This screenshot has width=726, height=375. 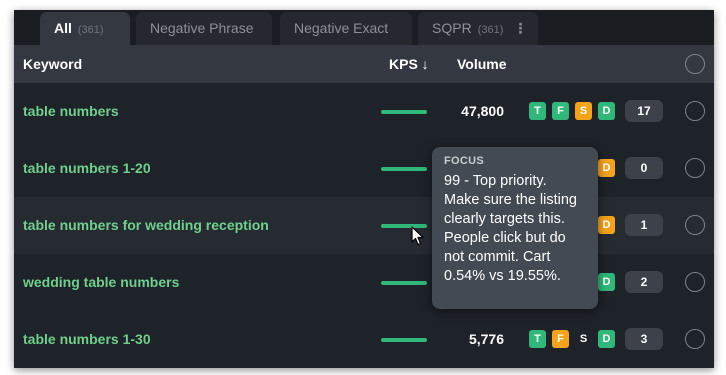 What do you see at coordinates (87, 339) in the screenshot?
I see `keyword-link: table numbers 1-30` at bounding box center [87, 339].